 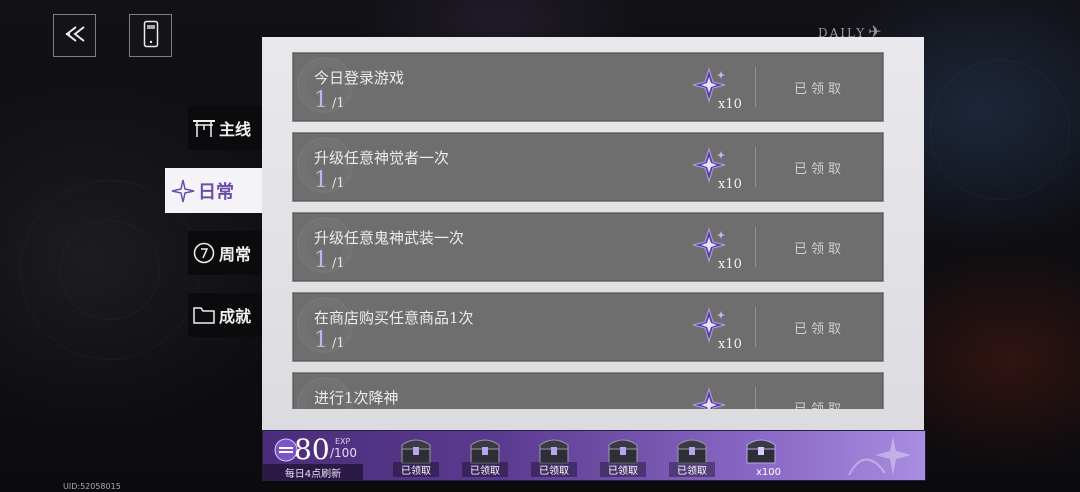 I want to click on exp-value: 80, so click(x=312, y=449).